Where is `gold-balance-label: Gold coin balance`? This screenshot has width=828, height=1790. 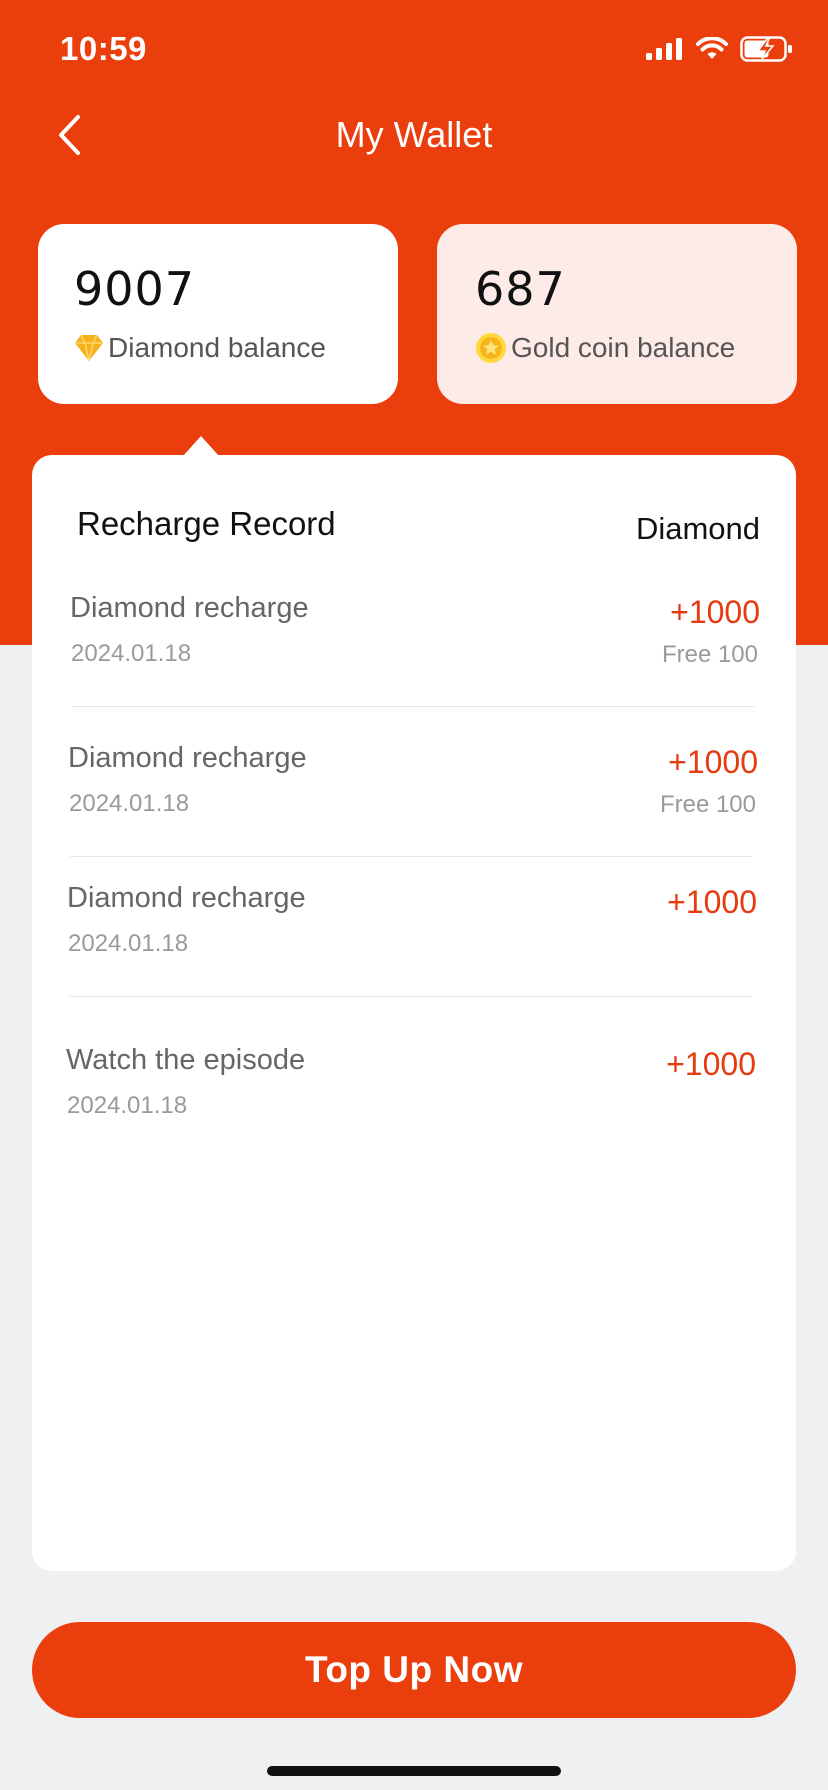
gold-balance-label: Gold coin balance is located at coordinates (623, 347).